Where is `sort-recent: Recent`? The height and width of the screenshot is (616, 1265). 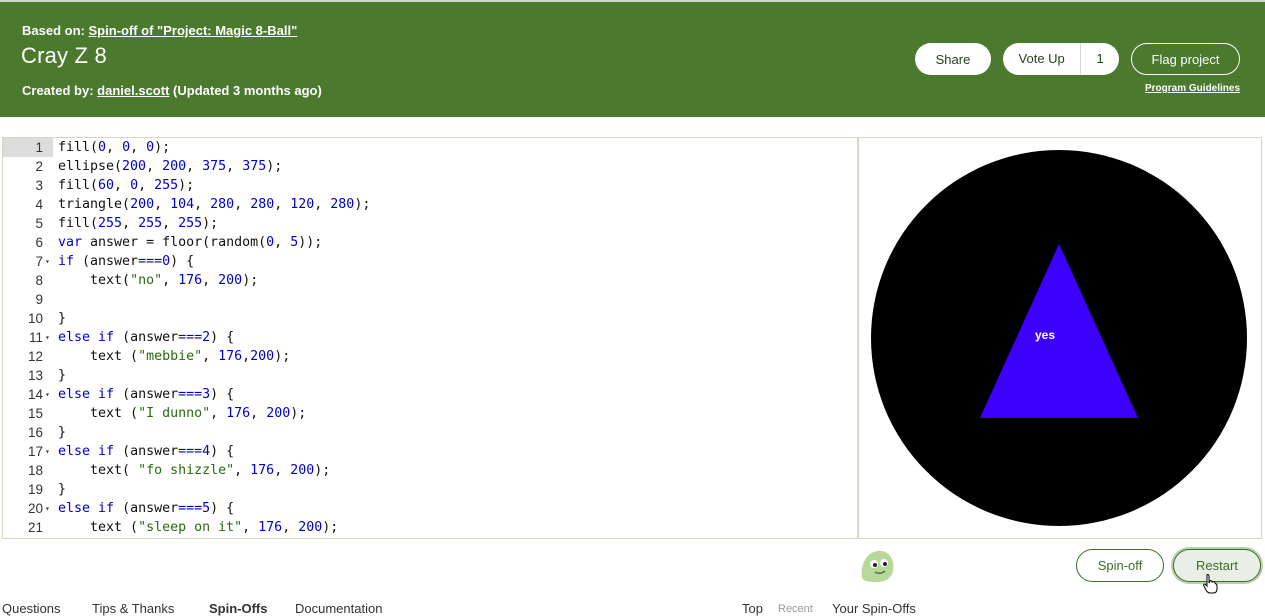 sort-recent: Recent is located at coordinates (795, 609).